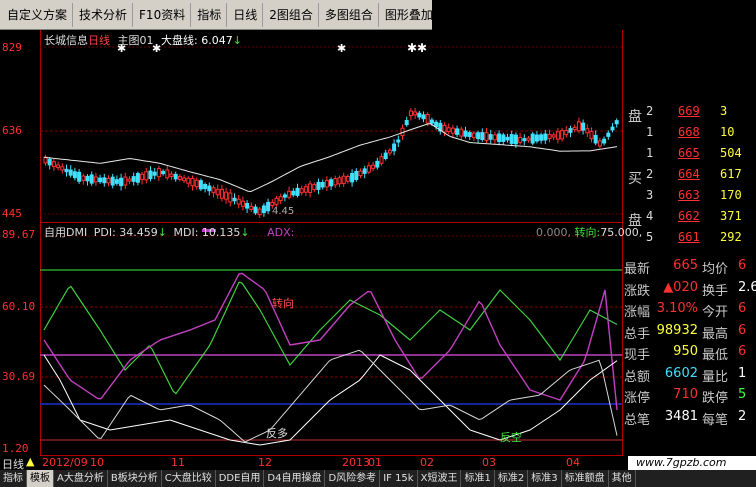  What do you see at coordinates (189, 478) in the screenshot?
I see `bottom-tab-4: C大盘比较` at bounding box center [189, 478].